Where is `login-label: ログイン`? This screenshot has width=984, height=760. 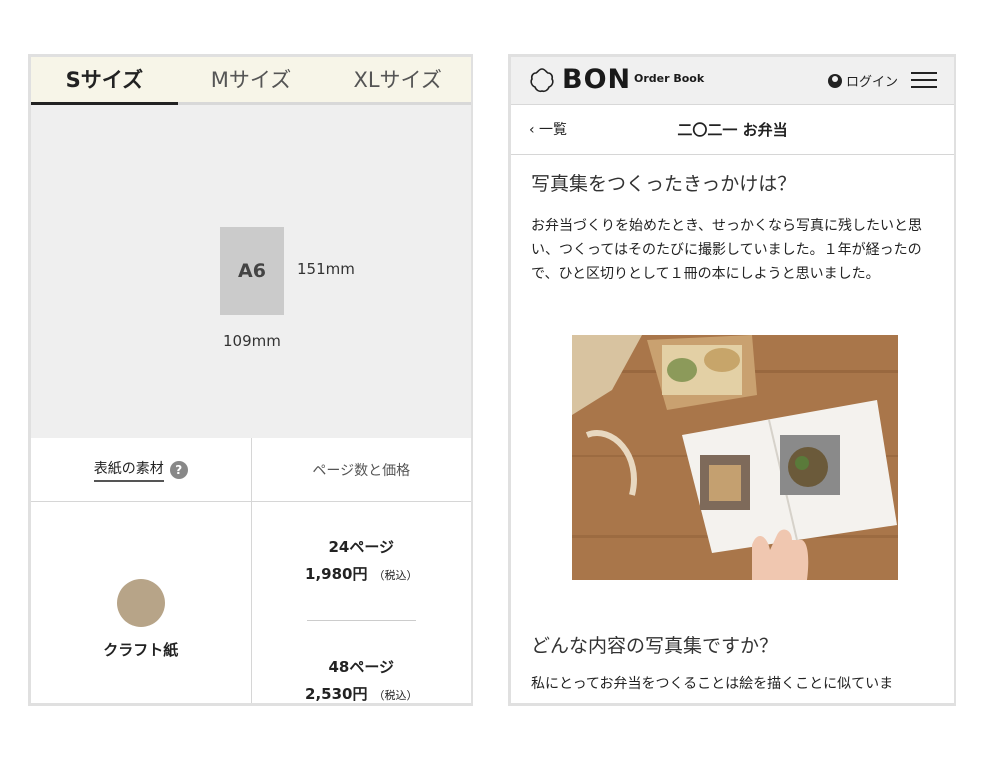 login-label: ログイン is located at coordinates (872, 82).